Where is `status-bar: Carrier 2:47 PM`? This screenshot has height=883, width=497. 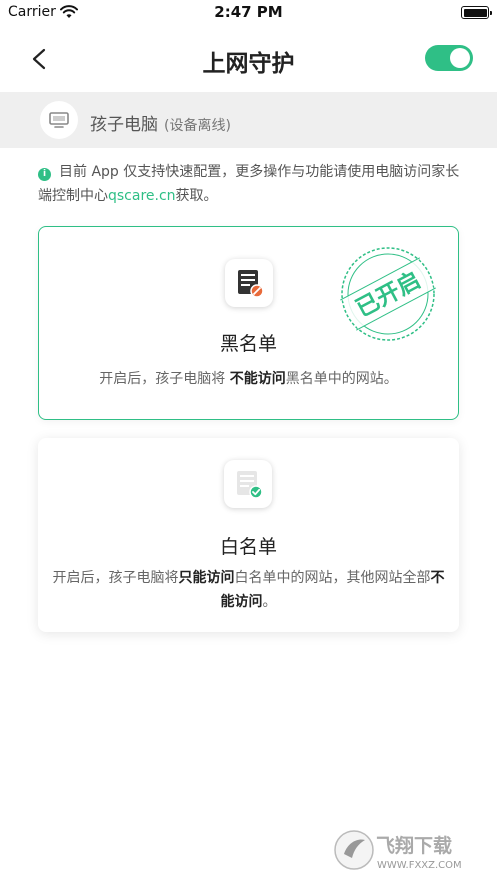 status-bar: Carrier 2:47 PM is located at coordinates (248, 13).